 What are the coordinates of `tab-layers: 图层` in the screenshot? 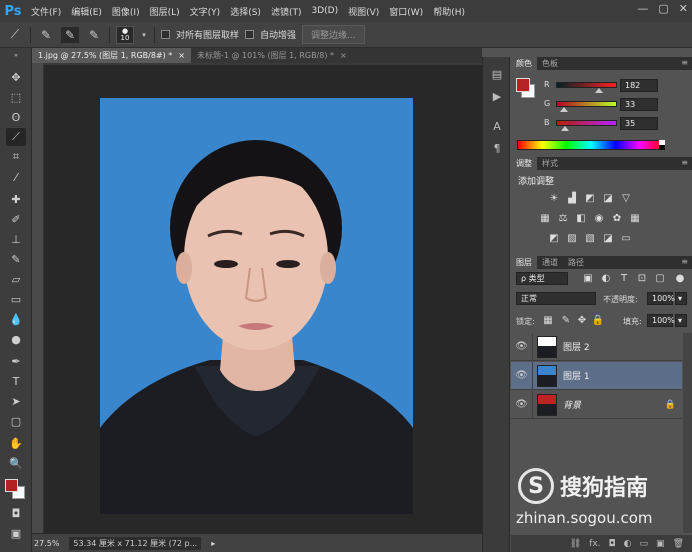 It's located at (524, 262).